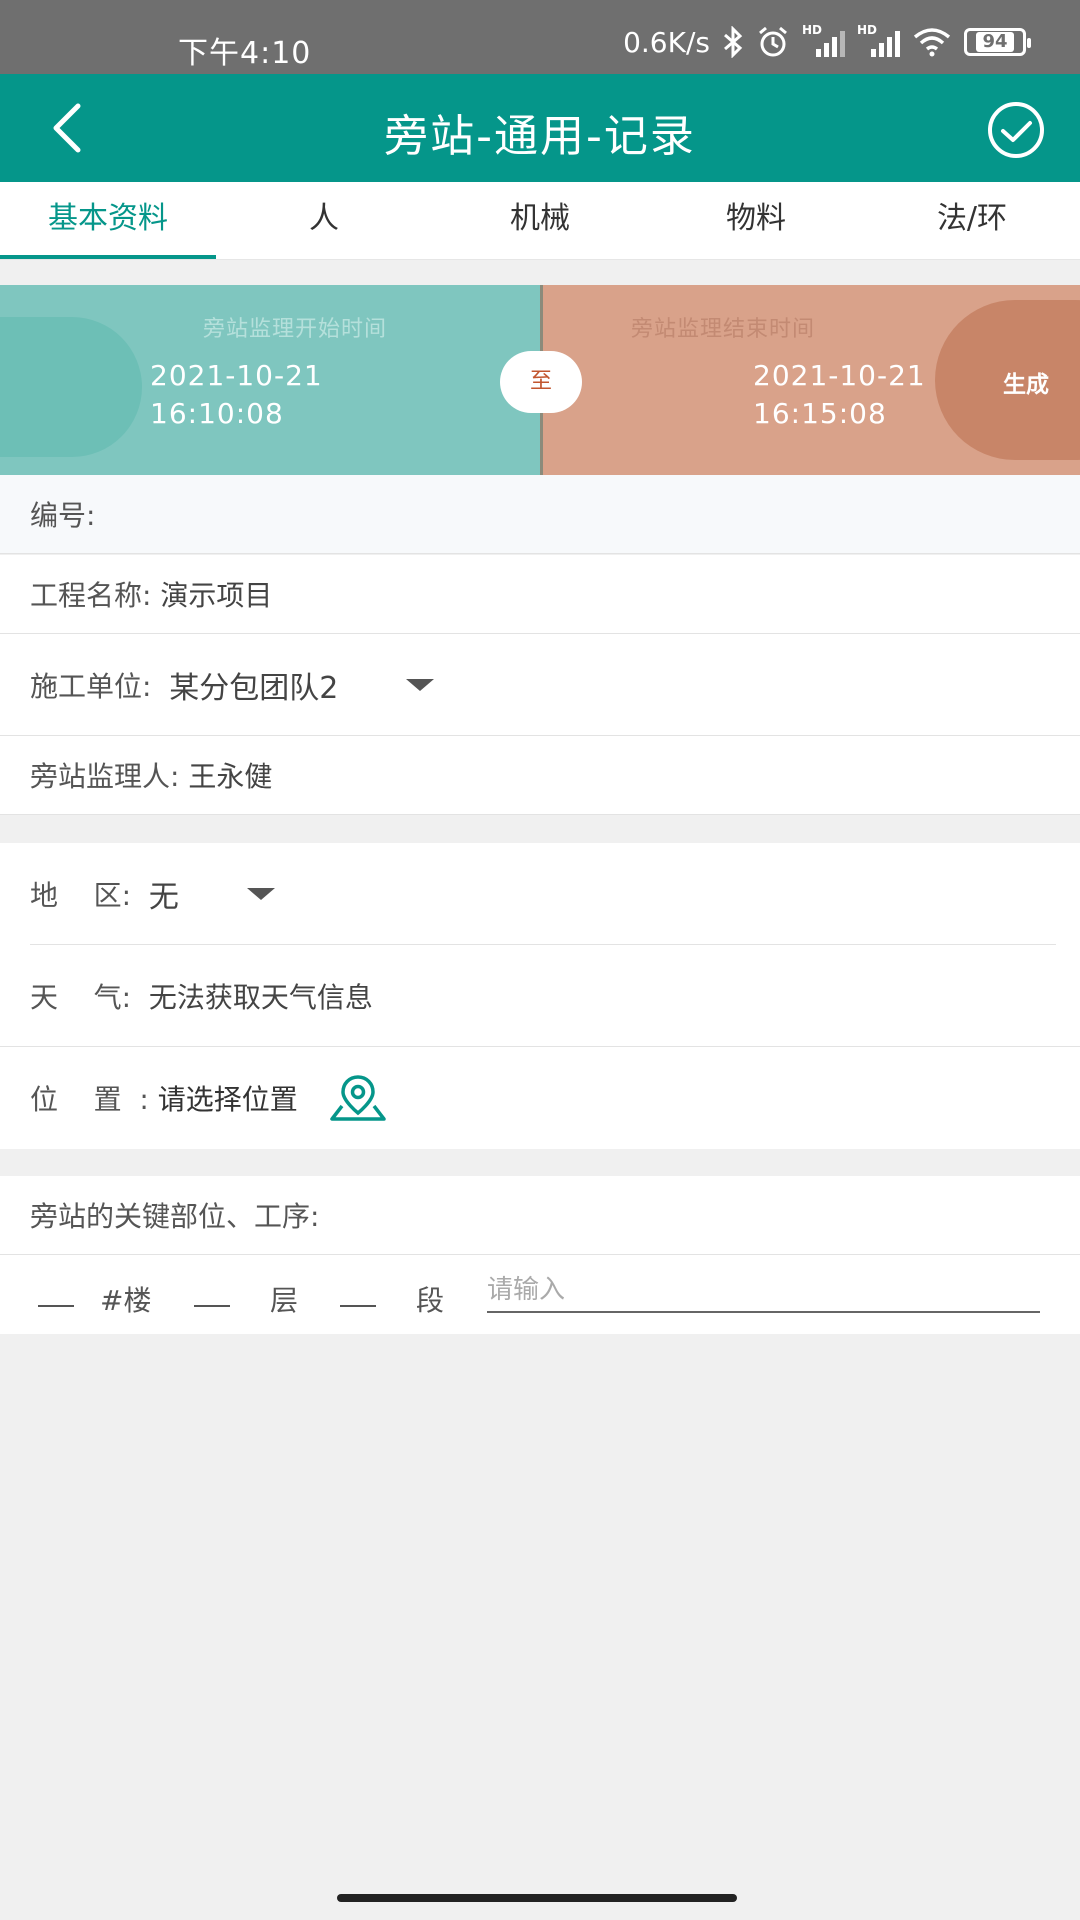 The width and height of the screenshot is (1080, 1920). I want to click on number-row: 编号:, so click(540, 514).